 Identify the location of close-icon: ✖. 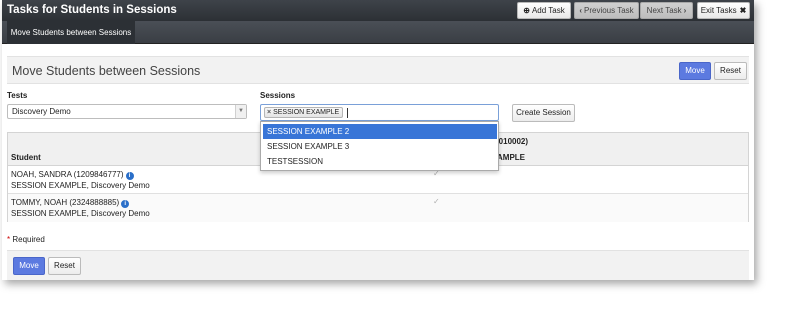
(743, 10).